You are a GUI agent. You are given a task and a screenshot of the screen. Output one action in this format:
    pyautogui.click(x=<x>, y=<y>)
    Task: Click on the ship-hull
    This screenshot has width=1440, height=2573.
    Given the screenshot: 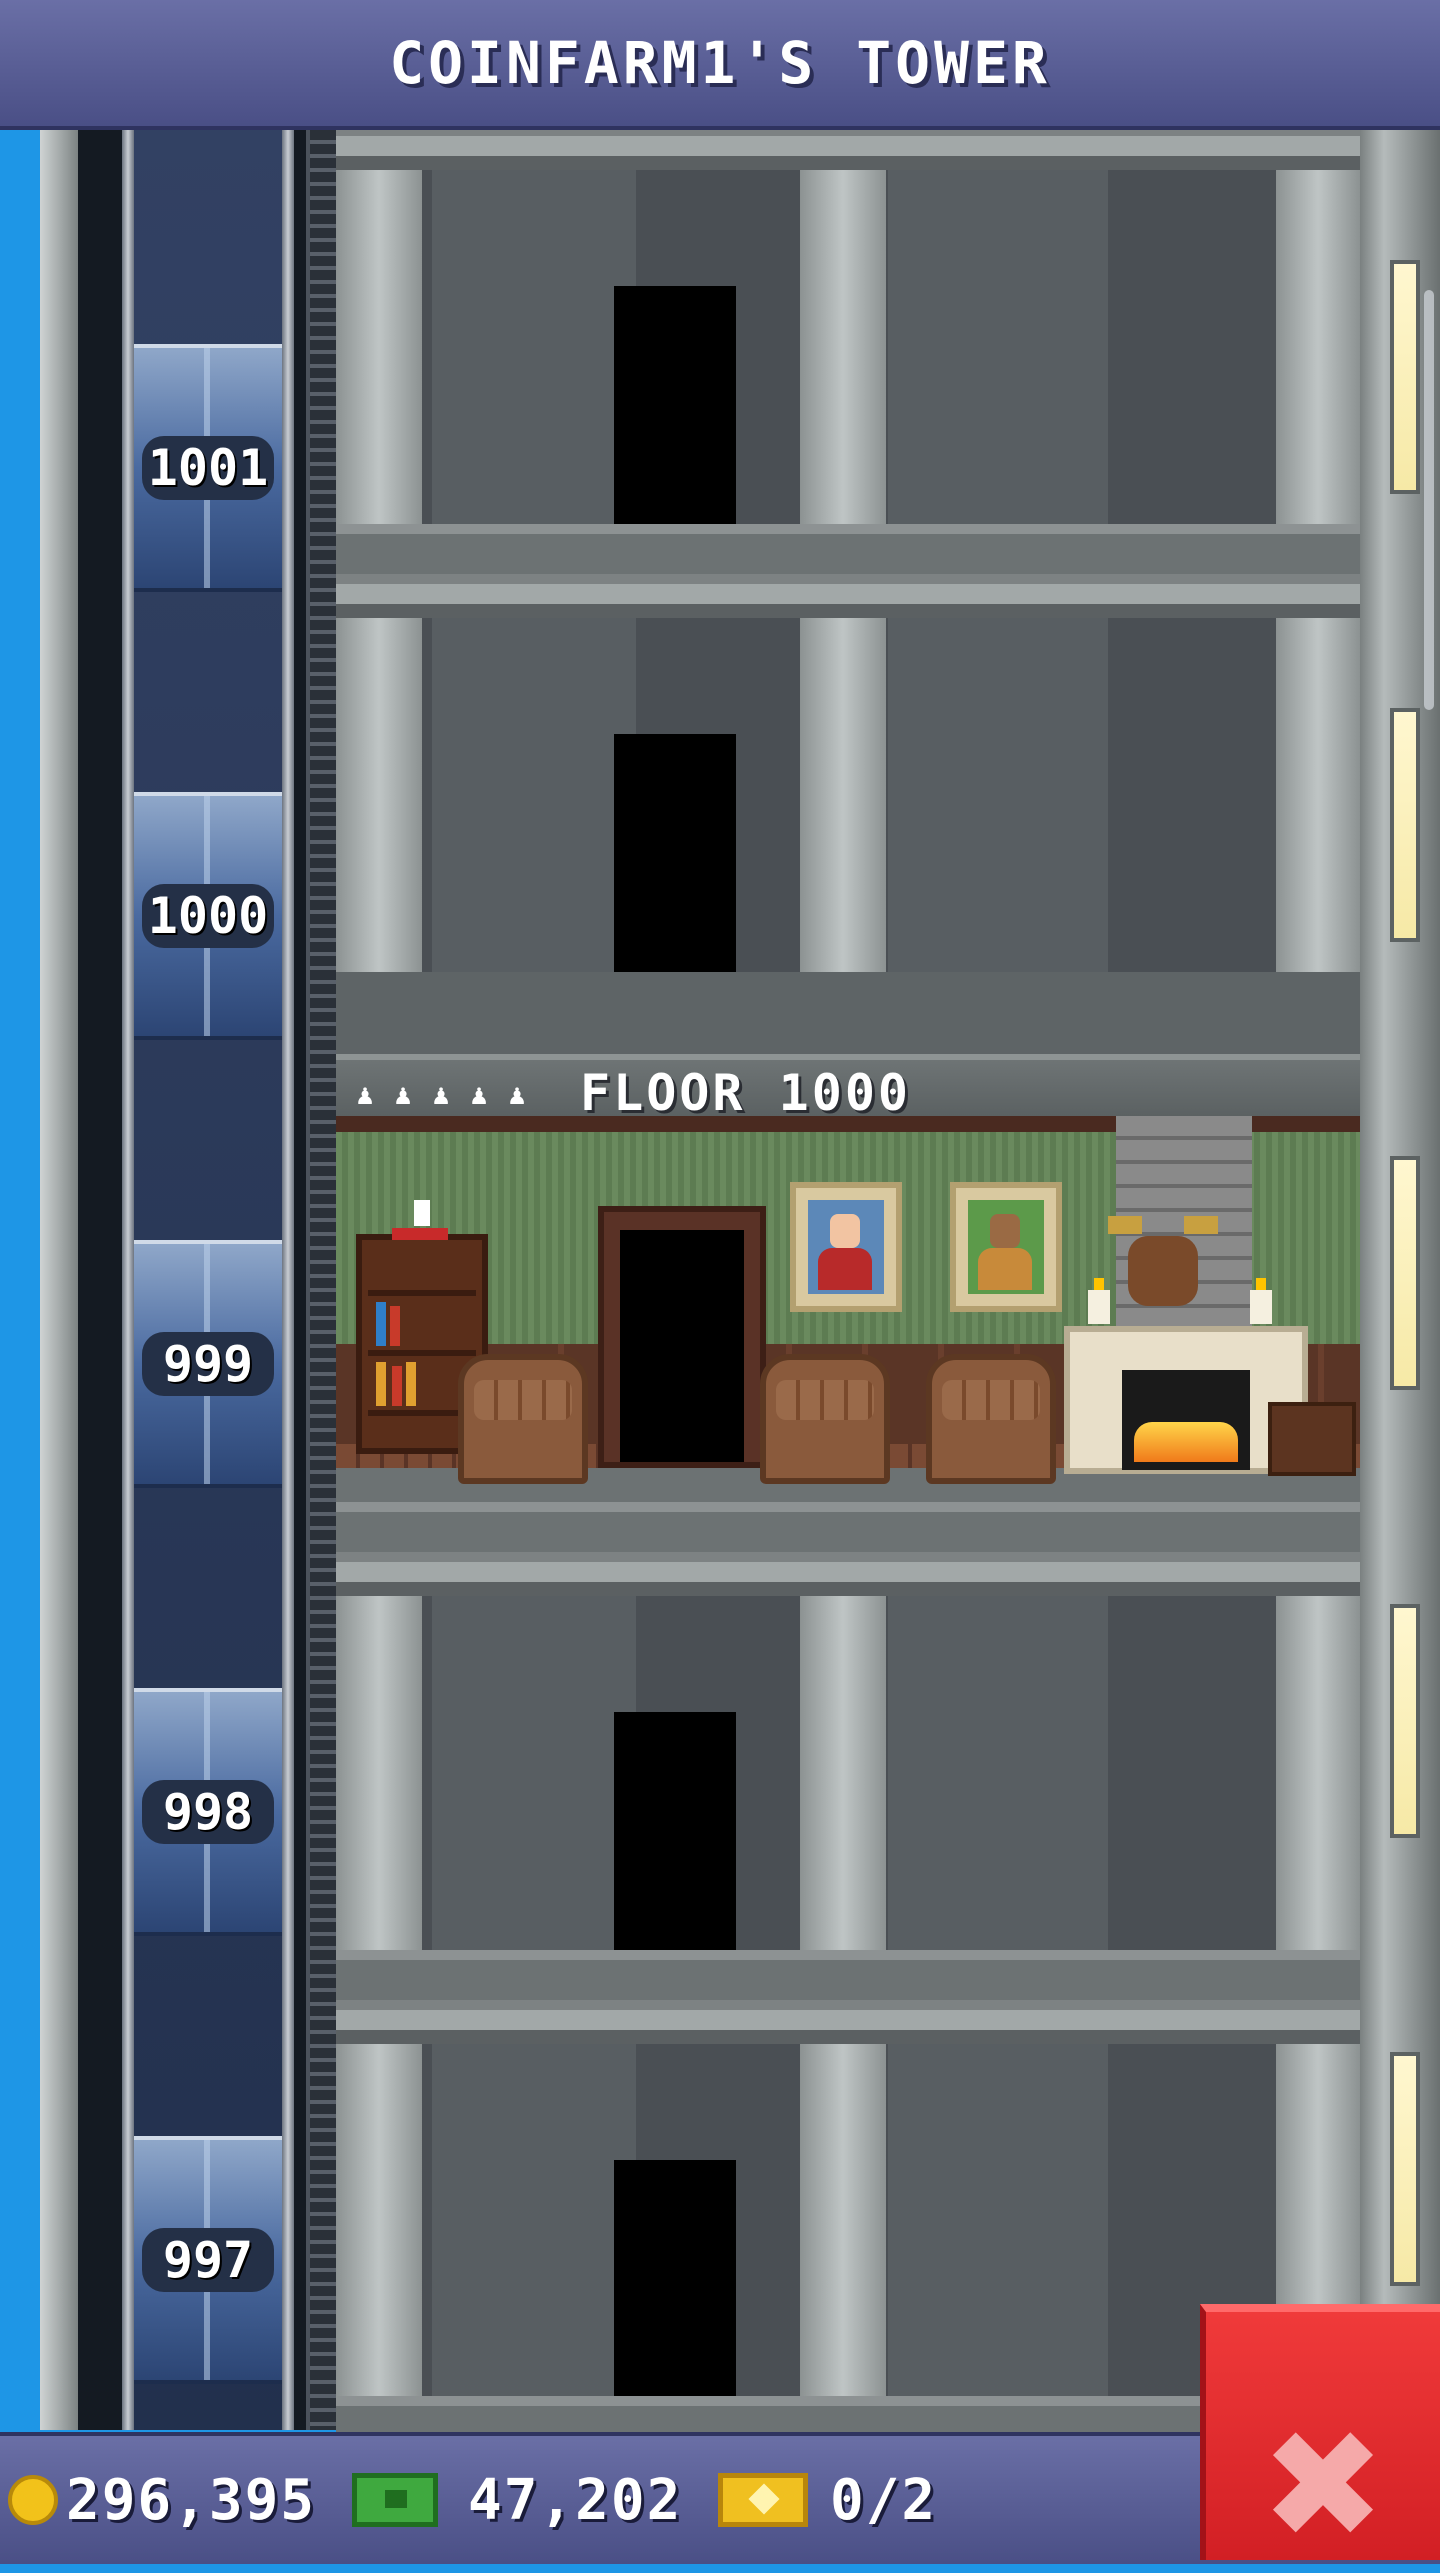 What is the action you would take?
    pyautogui.click(x=420, y=1234)
    